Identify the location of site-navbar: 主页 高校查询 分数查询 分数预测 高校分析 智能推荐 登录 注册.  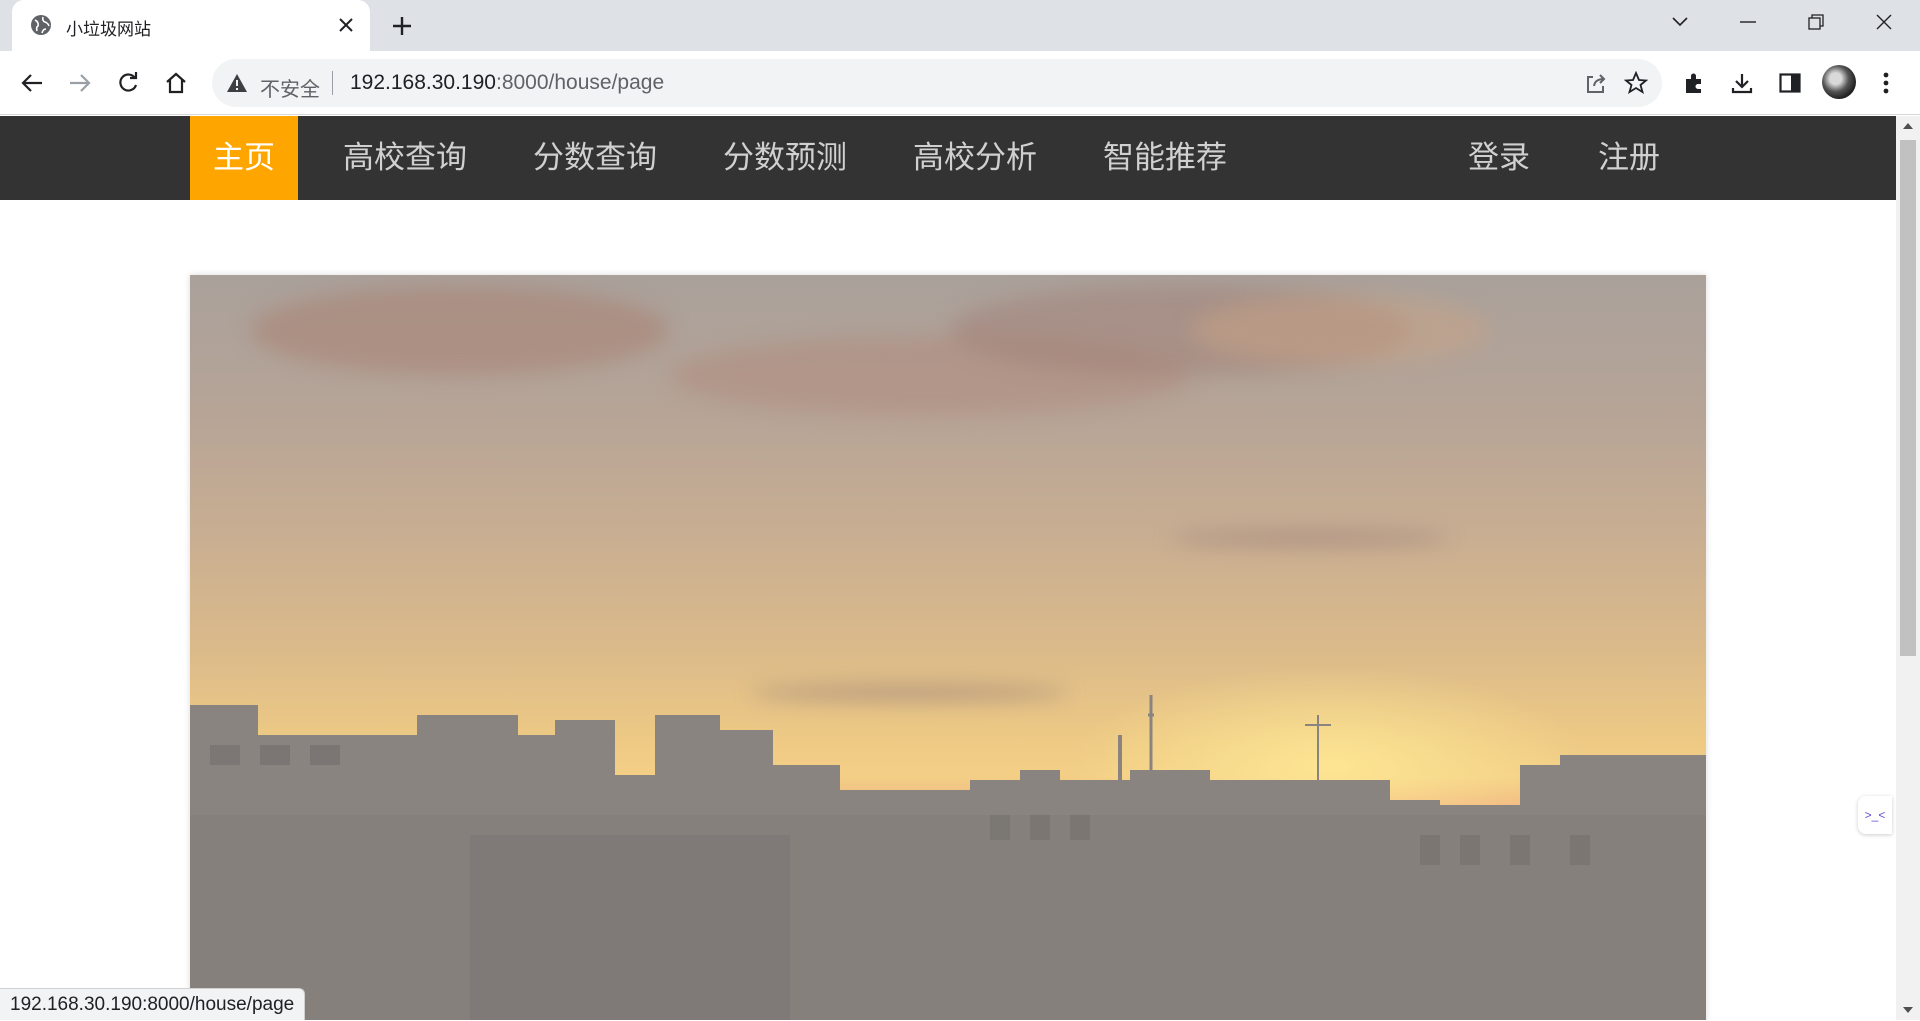
(948, 158).